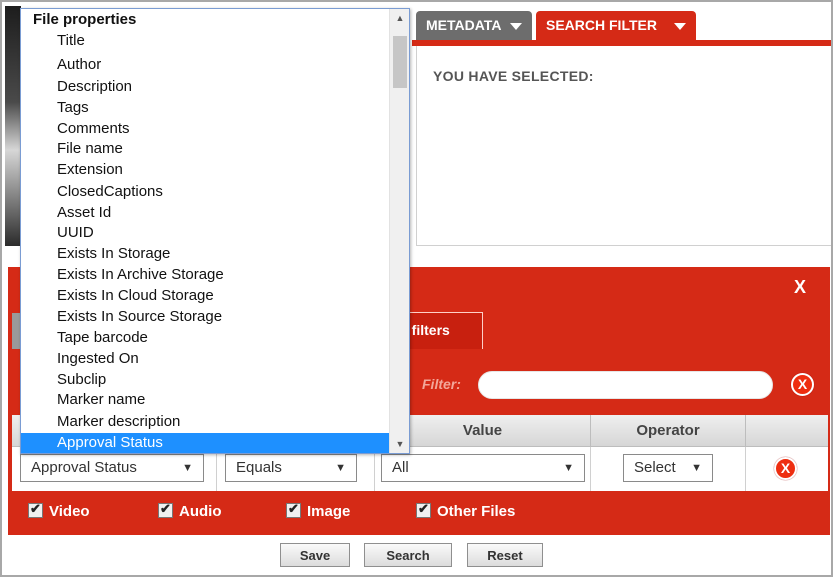 The image size is (833, 577). Describe the element at coordinates (205, 65) in the screenshot. I see `list-item: Author` at that location.